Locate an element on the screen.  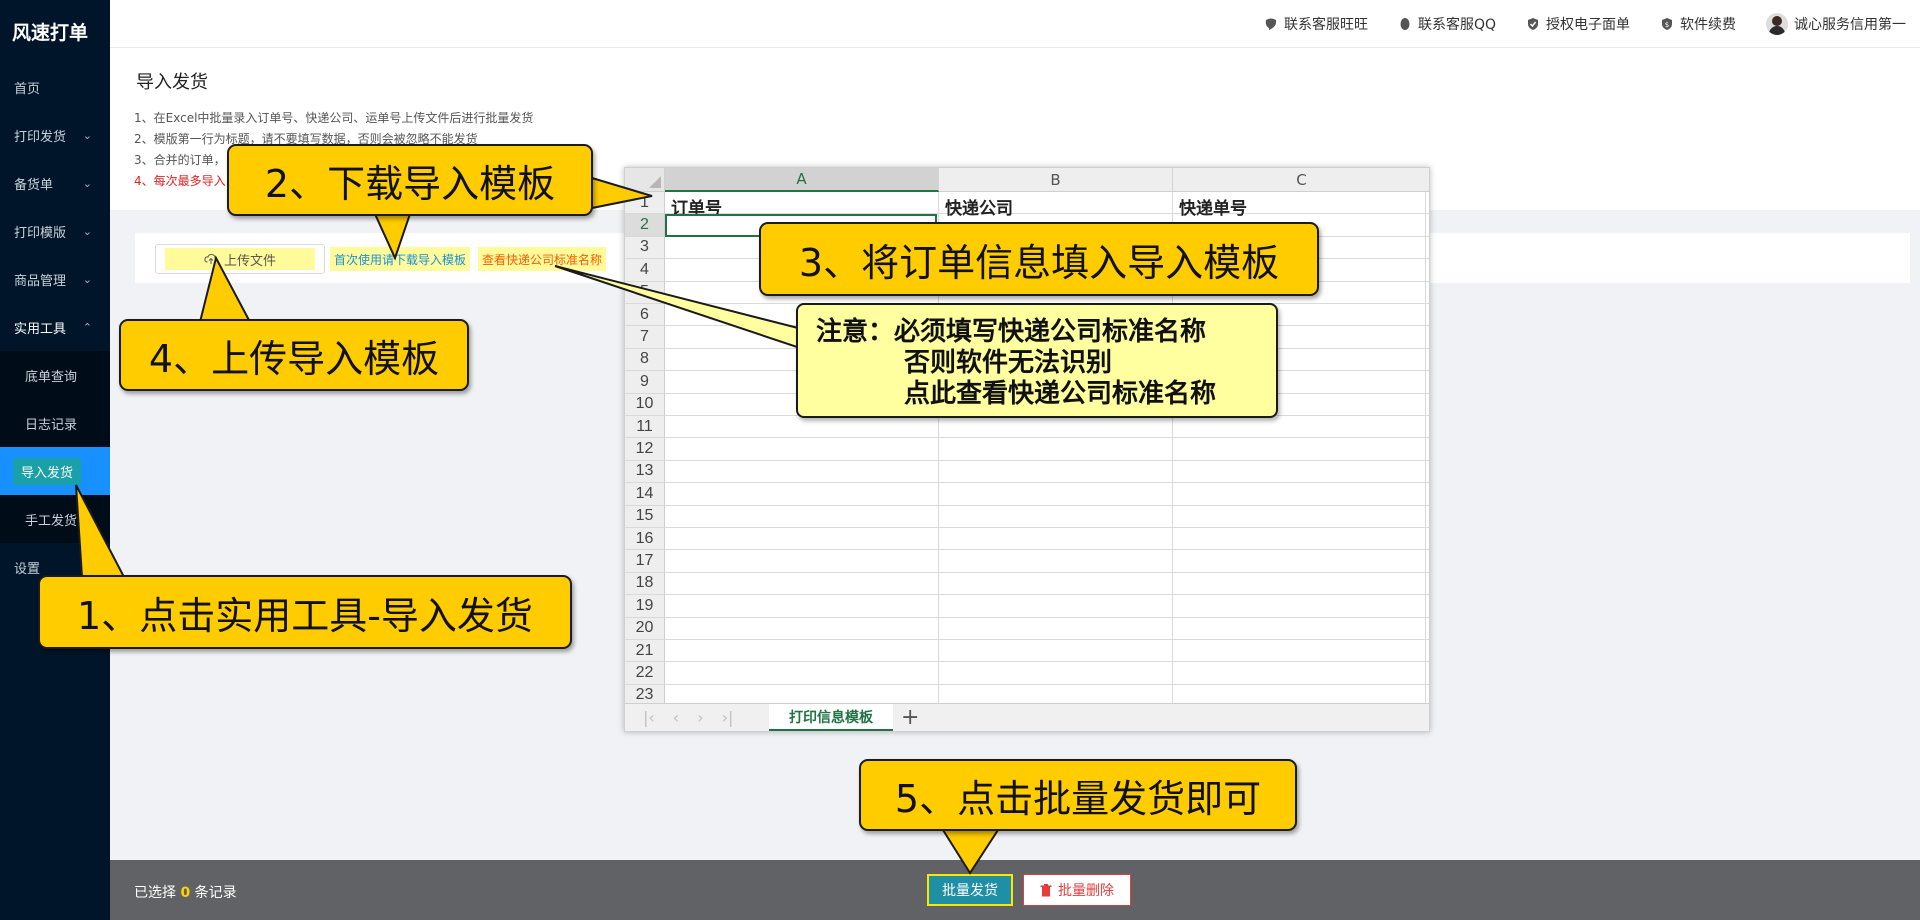
callout-note: 注意：必须填写快递公司标准名称 否则软件无法识别 点此查看快递公司标准名称 is located at coordinates (1037, 360).